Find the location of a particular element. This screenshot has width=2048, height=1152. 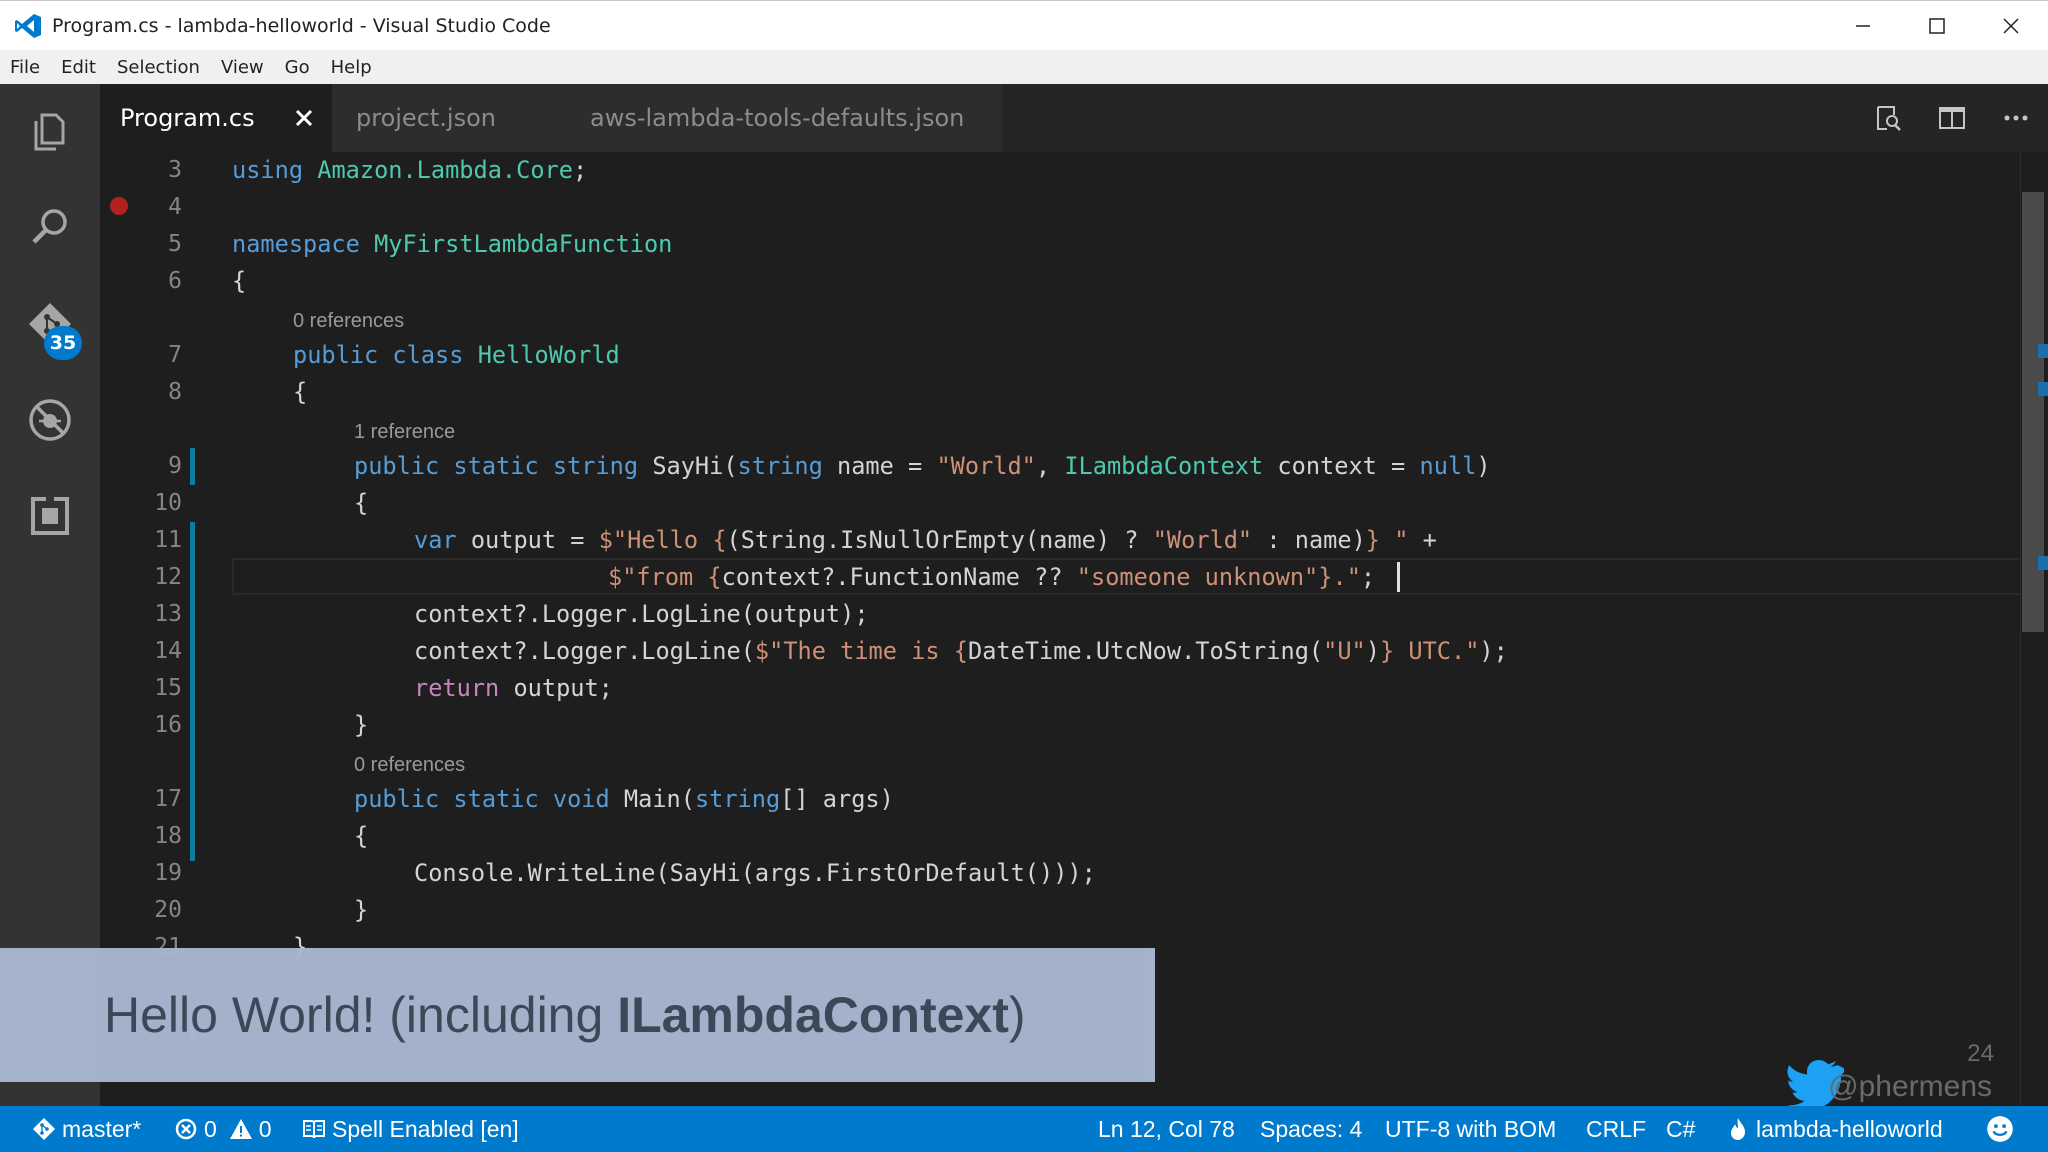

tab-aws-lambda-tools-defaults-json: aws-lambda-tools-defaults.json is located at coordinates (783, 118).